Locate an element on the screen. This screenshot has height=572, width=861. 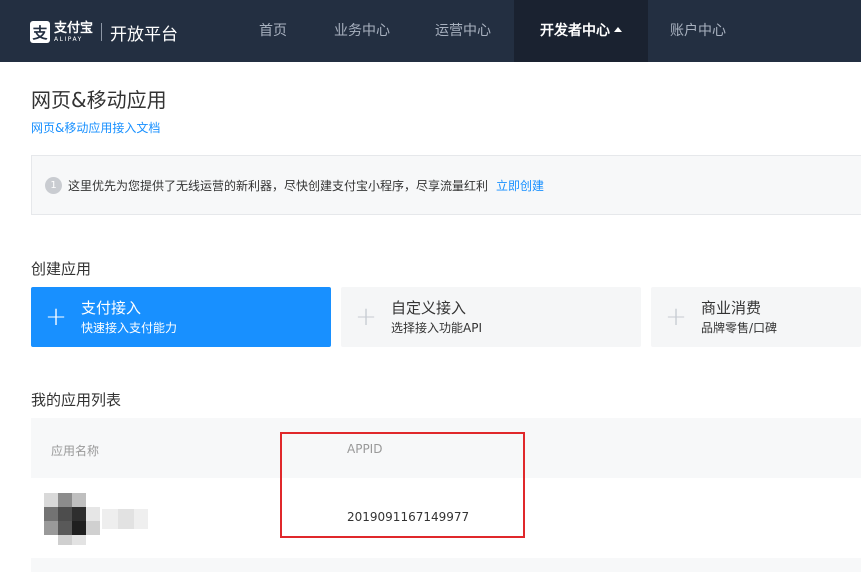
nav-operations-center: 运营中心 is located at coordinates (463, 31).